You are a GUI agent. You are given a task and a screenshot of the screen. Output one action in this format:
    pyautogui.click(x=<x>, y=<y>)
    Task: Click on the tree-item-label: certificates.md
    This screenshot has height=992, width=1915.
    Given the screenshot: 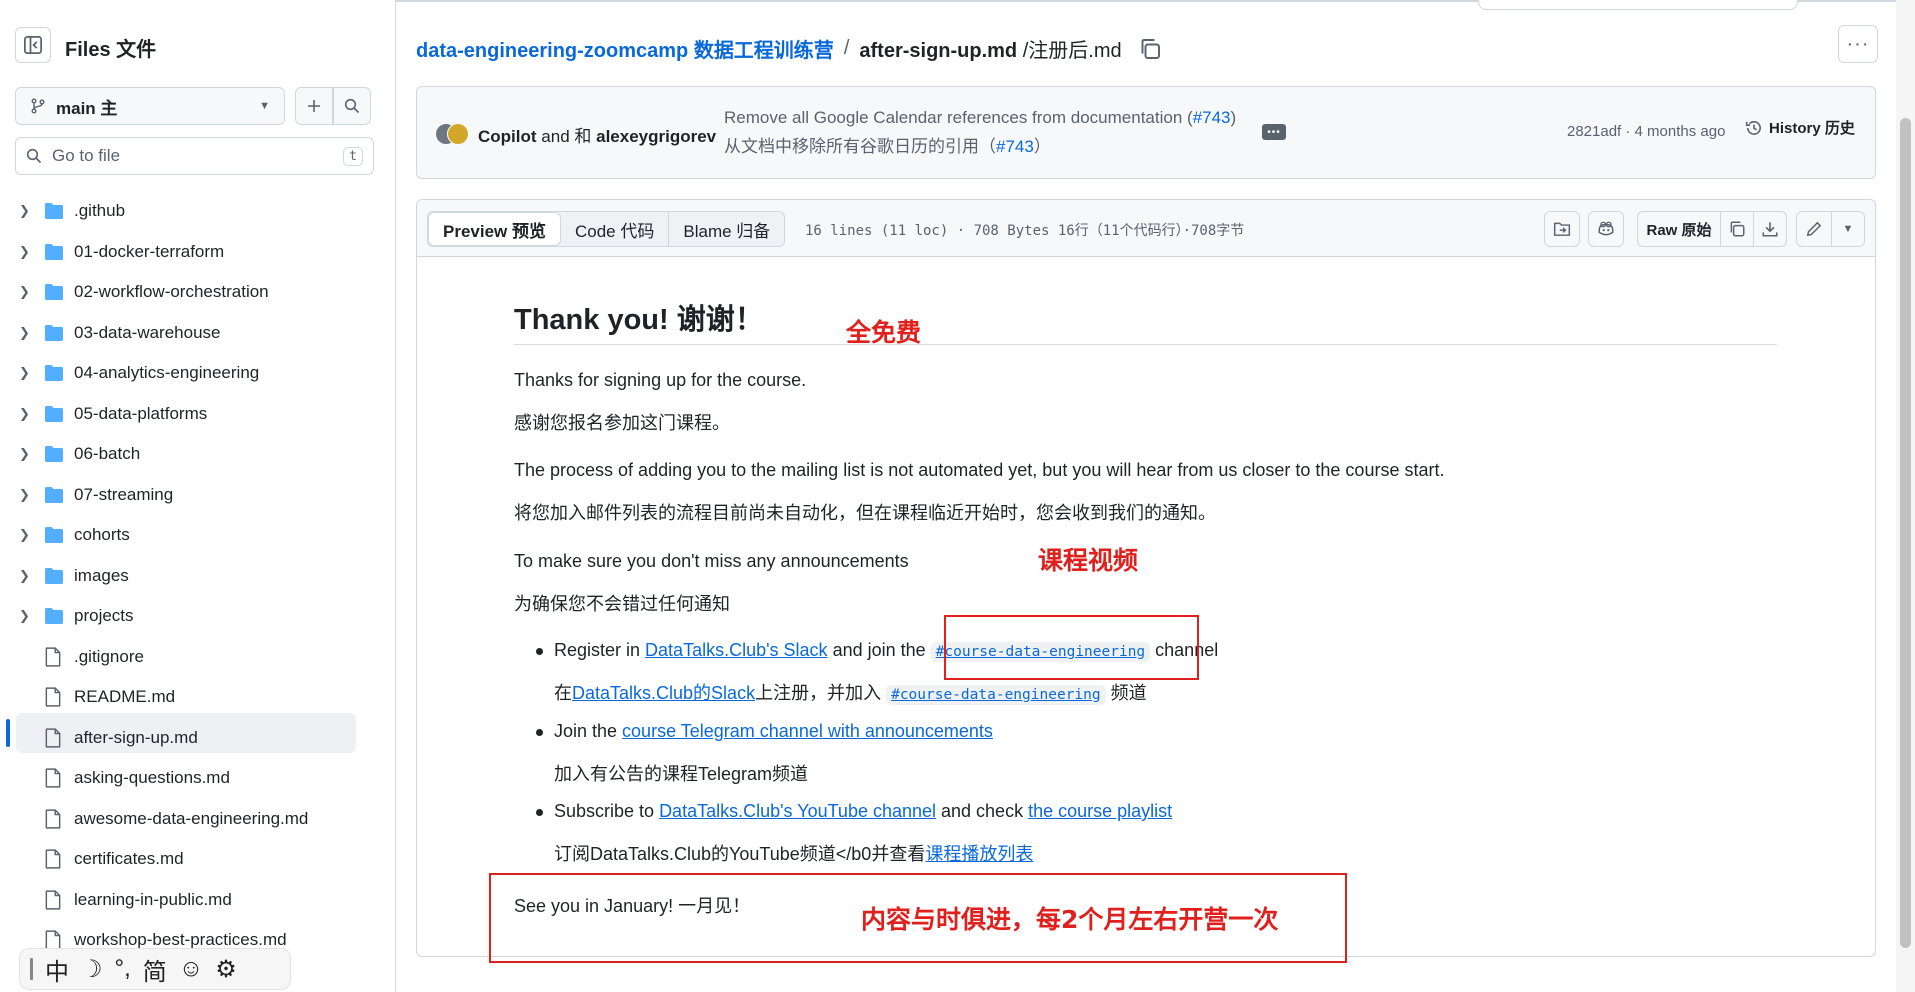 What is the action you would take?
    pyautogui.click(x=129, y=858)
    